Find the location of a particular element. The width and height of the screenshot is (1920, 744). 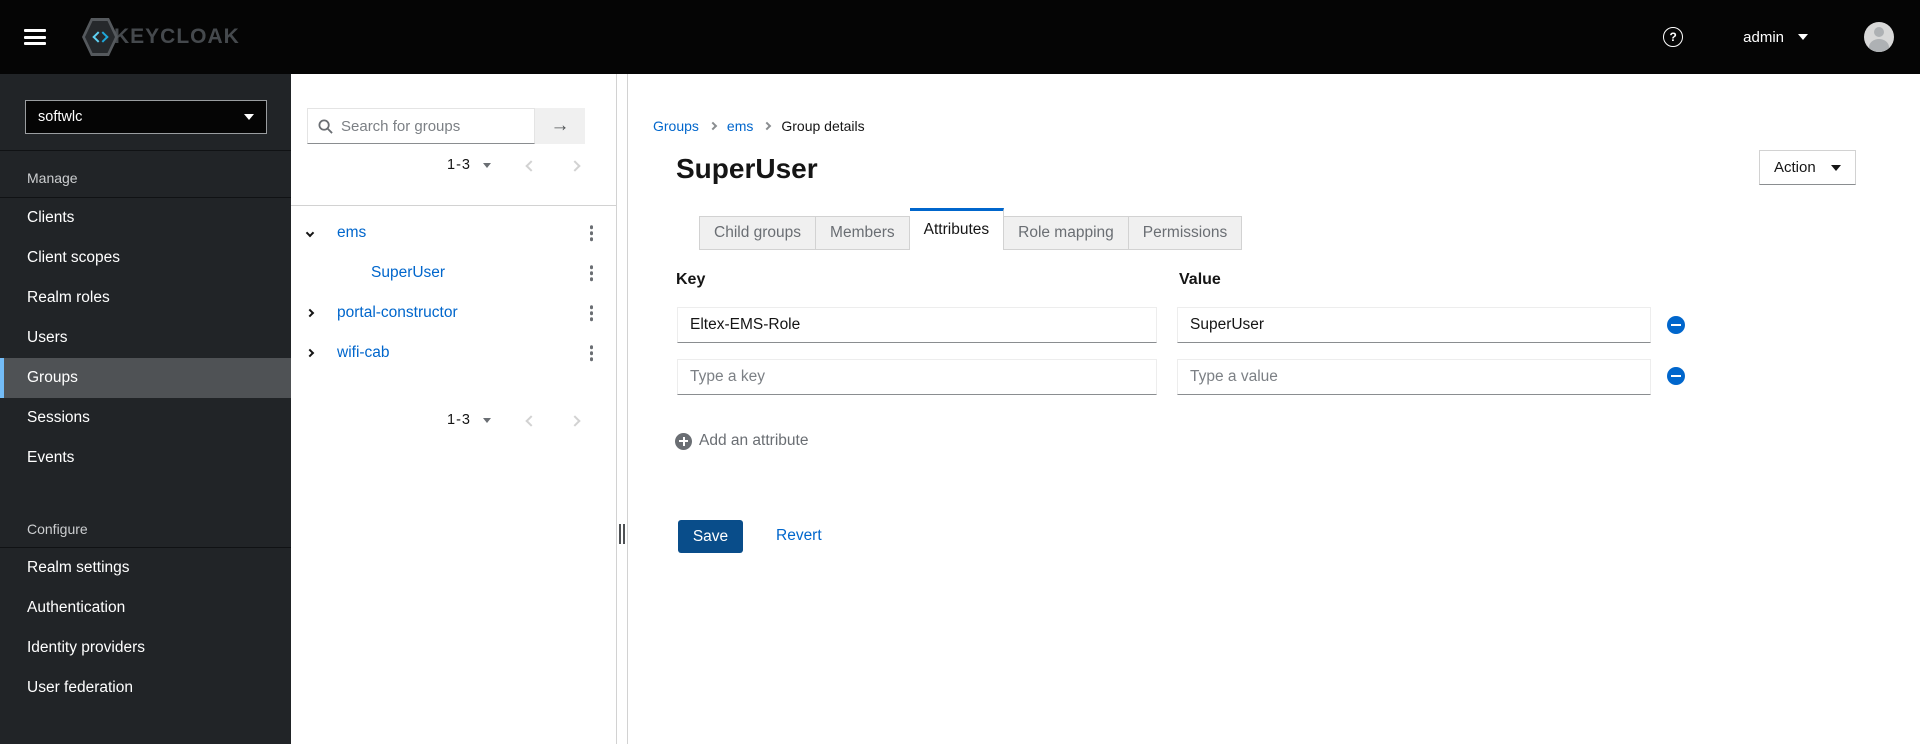

panel-resize-handle is located at coordinates (623, 534).